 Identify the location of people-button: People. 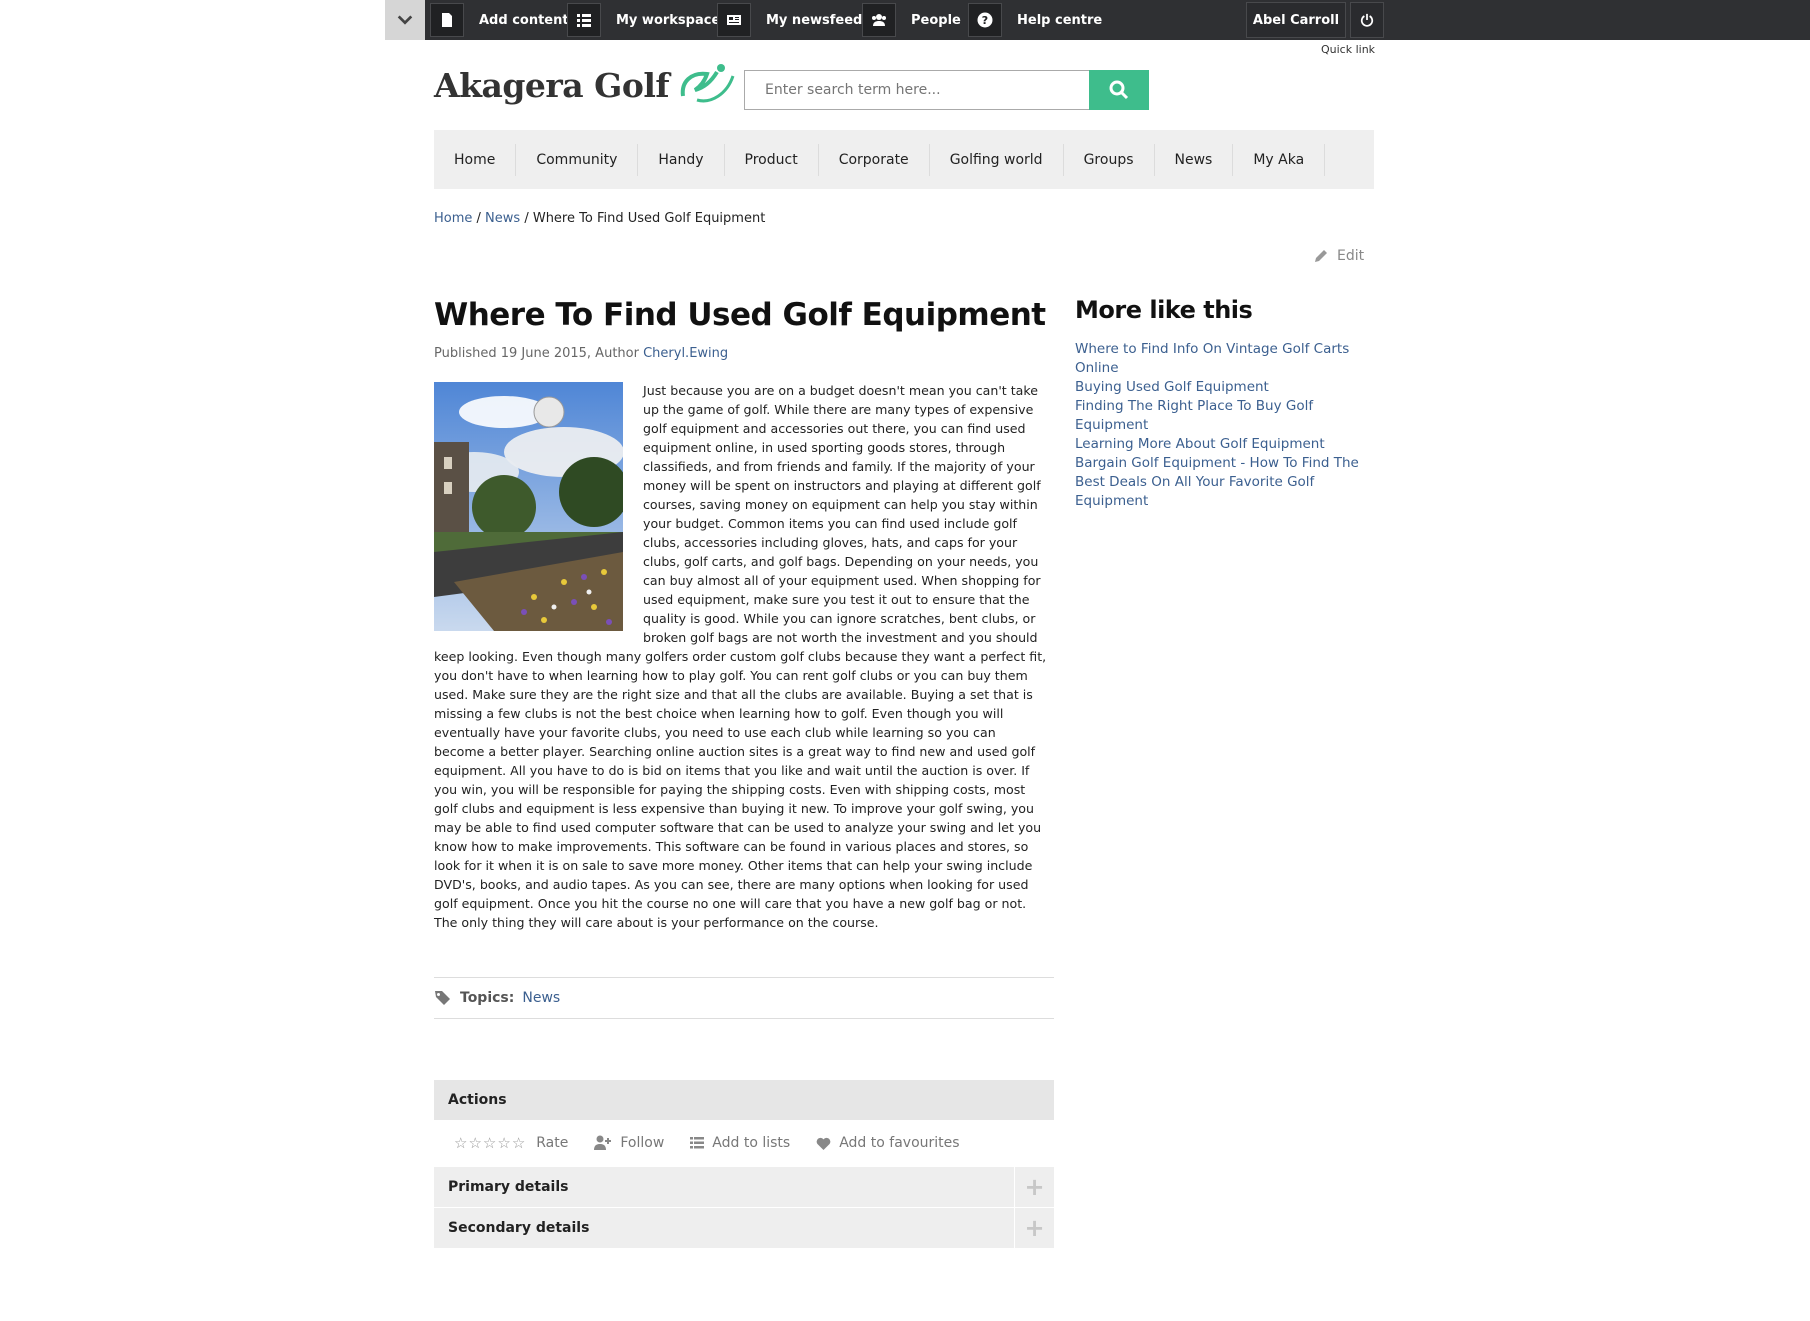
(911, 20).